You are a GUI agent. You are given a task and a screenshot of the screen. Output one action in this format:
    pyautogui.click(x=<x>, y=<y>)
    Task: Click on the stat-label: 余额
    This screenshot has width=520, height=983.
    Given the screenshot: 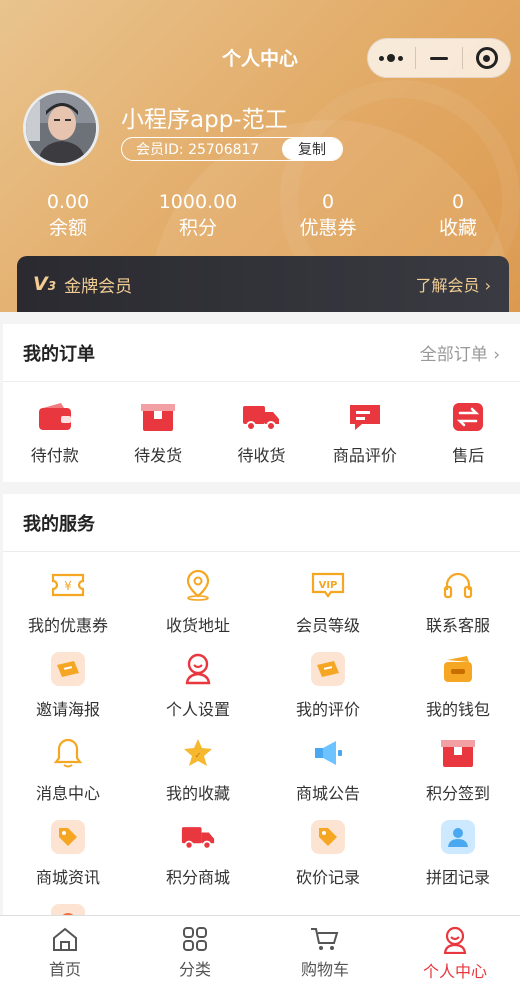 What is the action you would take?
    pyautogui.click(x=67, y=228)
    